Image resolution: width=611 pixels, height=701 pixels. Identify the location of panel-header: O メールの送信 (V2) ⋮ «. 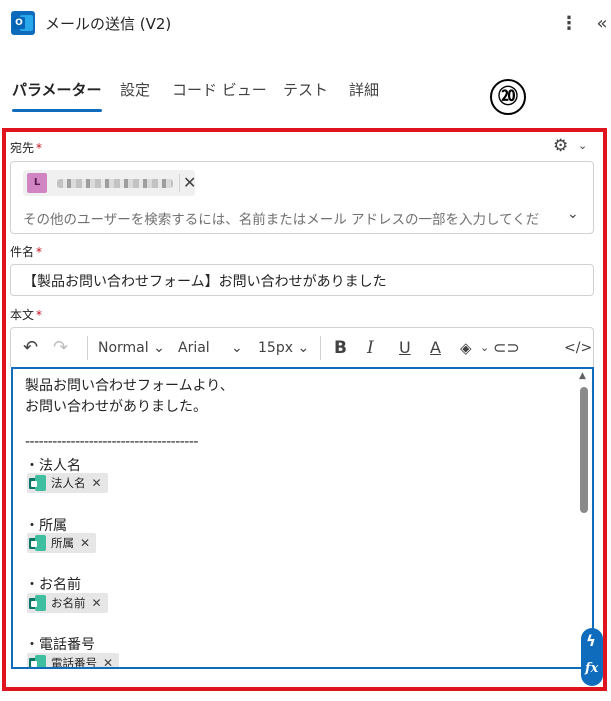
(305, 24).